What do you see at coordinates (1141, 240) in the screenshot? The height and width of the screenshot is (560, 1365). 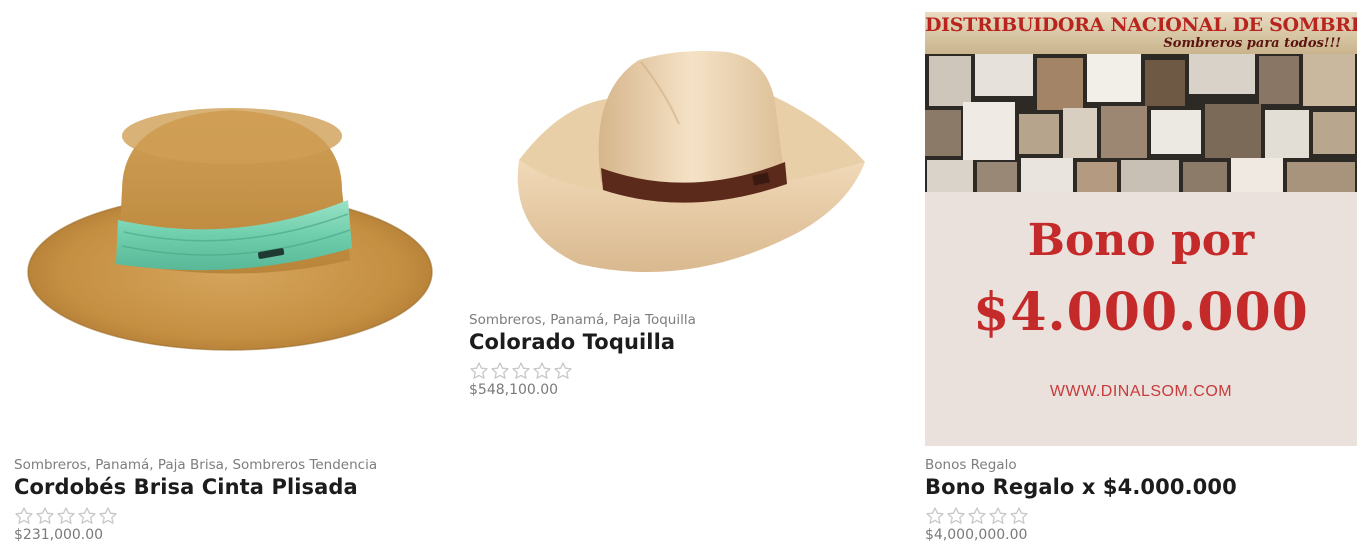 I see `bono-line-1: Bono por` at bounding box center [1141, 240].